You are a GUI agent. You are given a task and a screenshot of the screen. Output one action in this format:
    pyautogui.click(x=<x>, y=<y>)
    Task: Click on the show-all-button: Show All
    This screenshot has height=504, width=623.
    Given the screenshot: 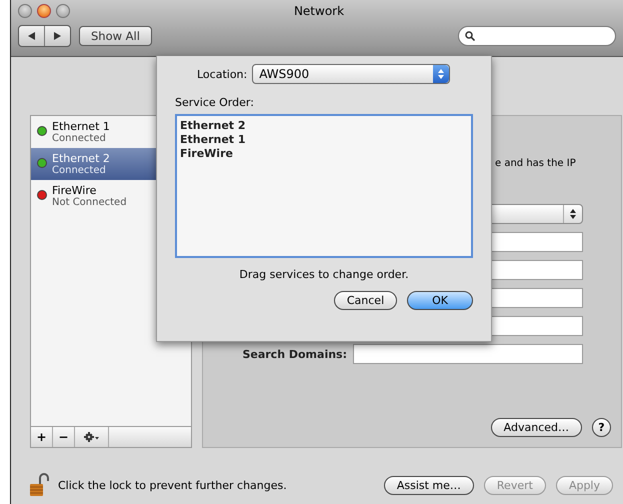 What is the action you would take?
    pyautogui.click(x=115, y=36)
    